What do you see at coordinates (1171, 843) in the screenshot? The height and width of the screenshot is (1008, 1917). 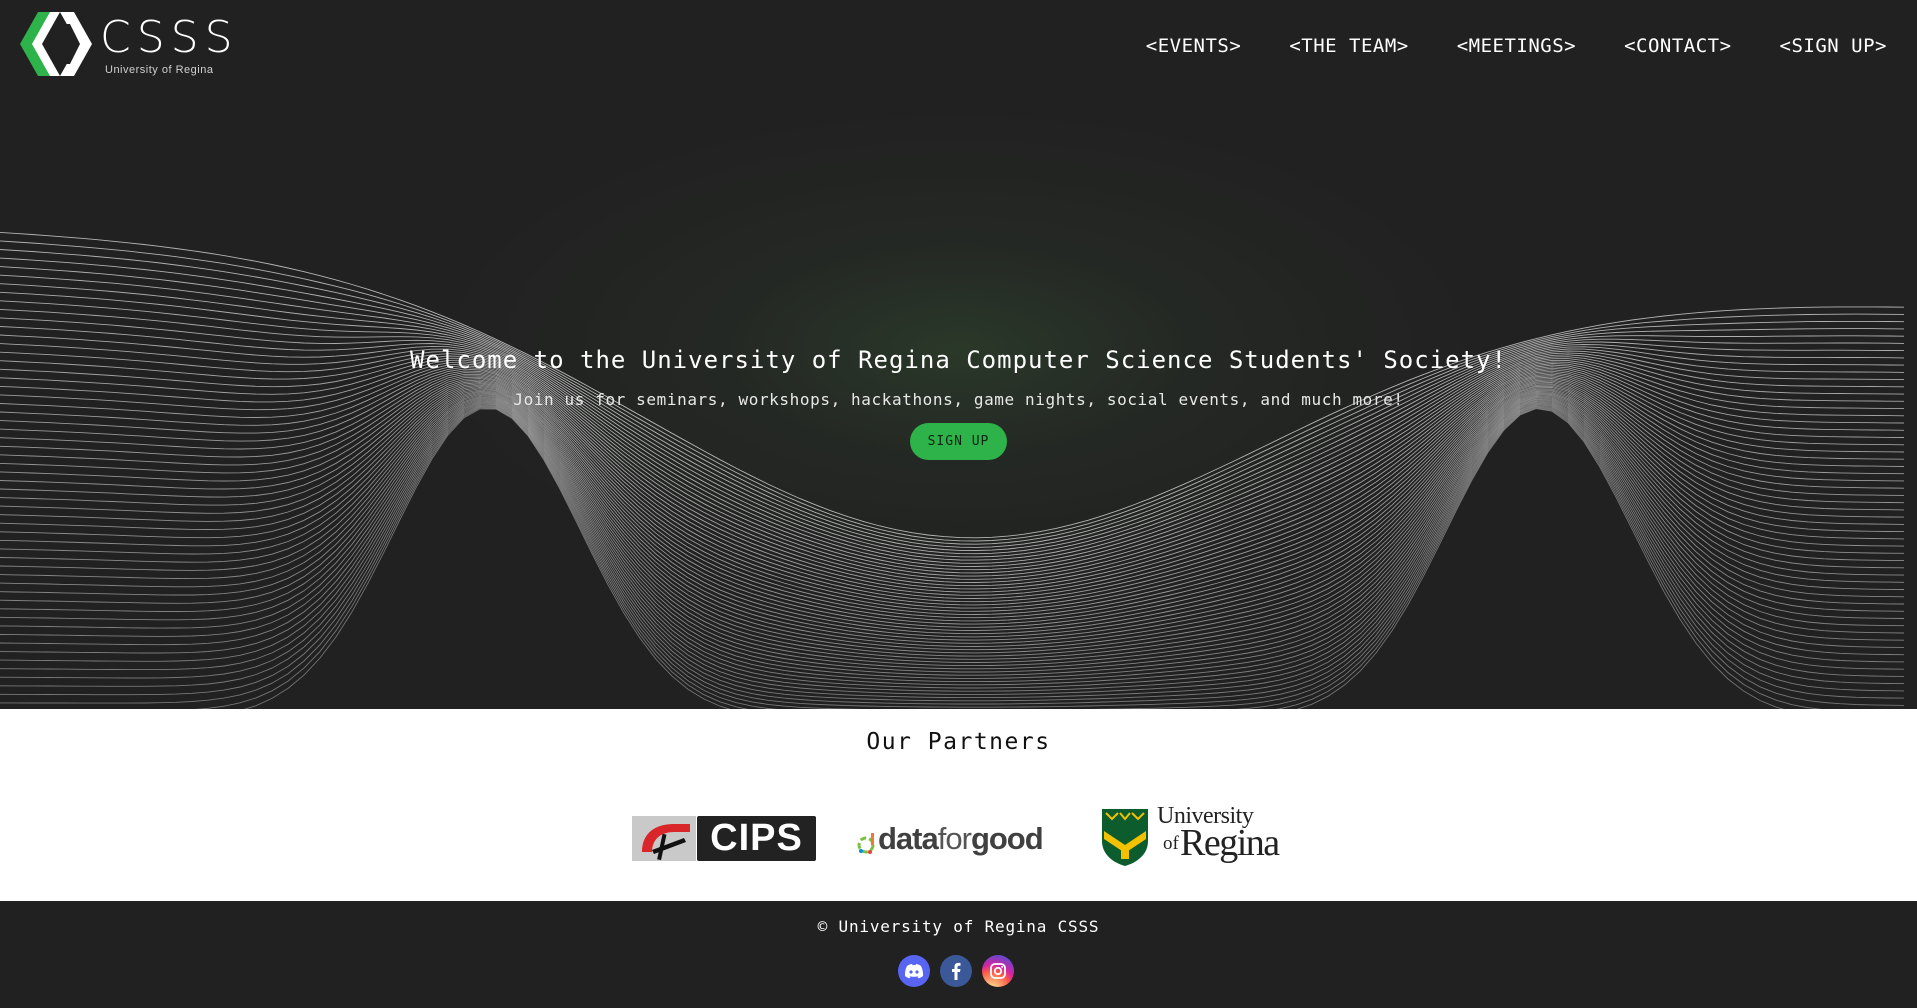 I see `uregina-word-of: of` at bounding box center [1171, 843].